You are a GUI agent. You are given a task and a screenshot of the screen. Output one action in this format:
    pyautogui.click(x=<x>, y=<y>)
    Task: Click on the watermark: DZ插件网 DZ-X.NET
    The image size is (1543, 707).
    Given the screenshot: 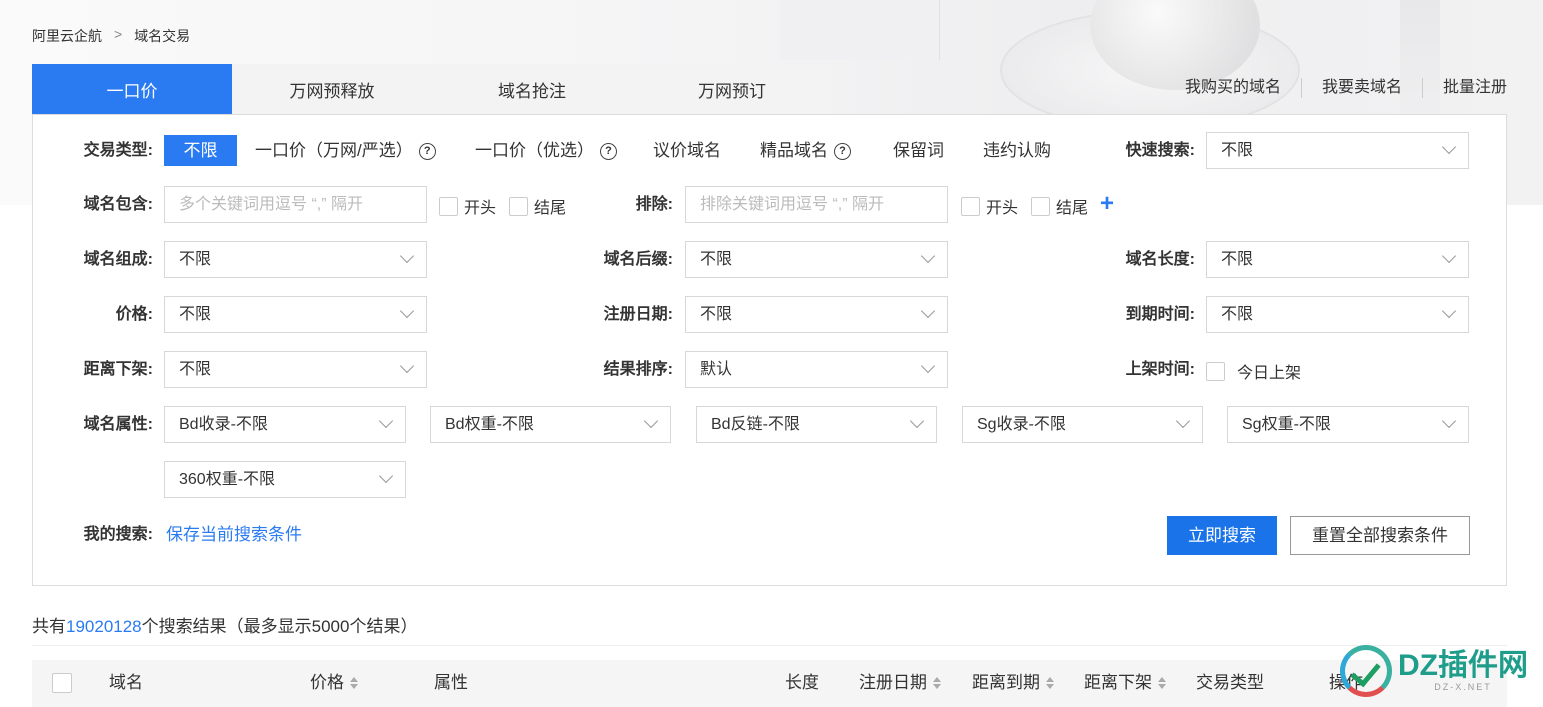 What is the action you would take?
    pyautogui.click(x=1435, y=671)
    